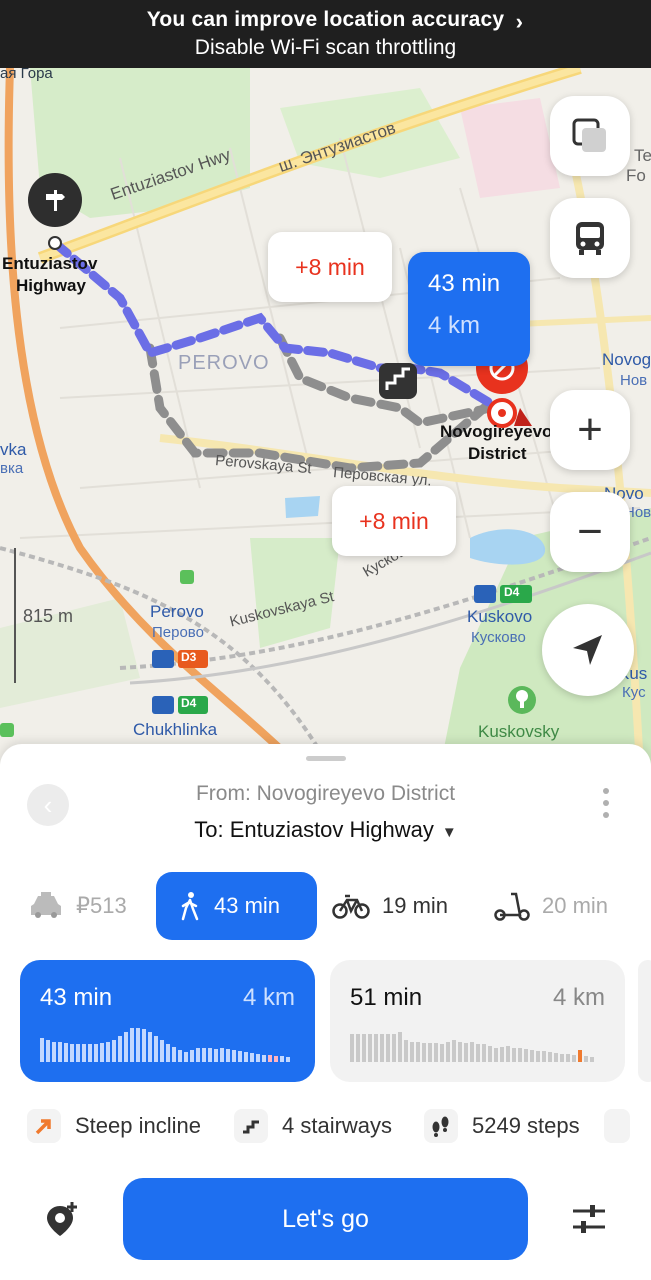 This screenshot has width=651, height=1280. I want to click on line-badge: D3, so click(189, 657).